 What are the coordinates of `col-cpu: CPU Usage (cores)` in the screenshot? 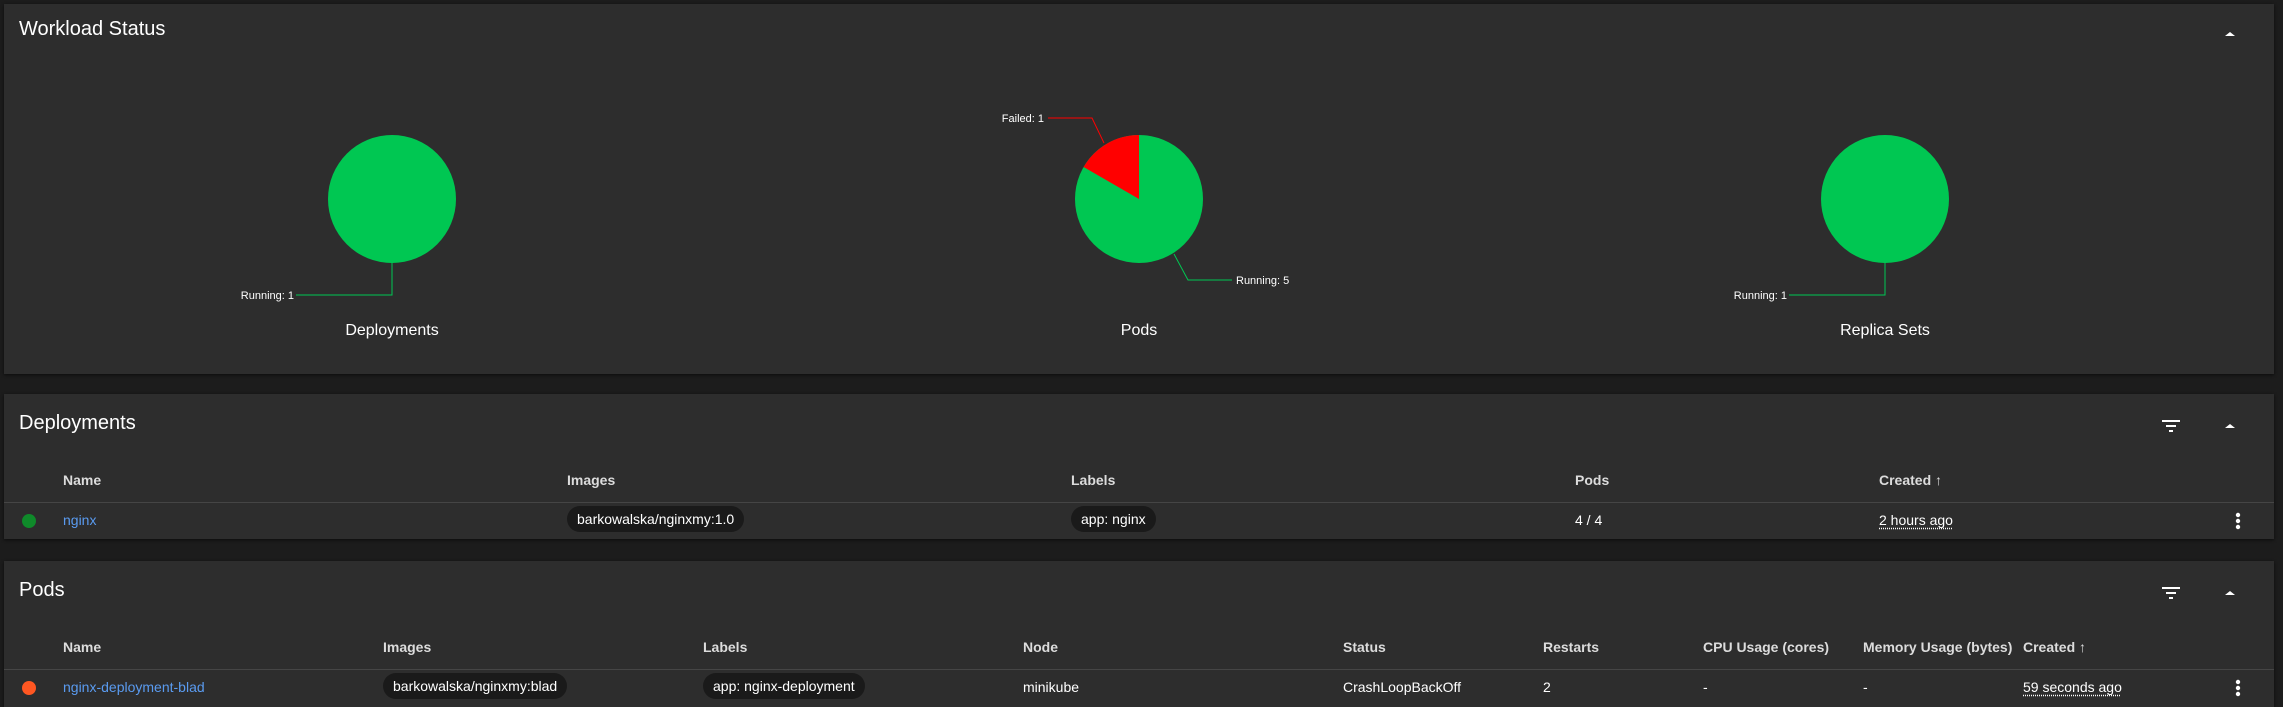 It's located at (1766, 647).